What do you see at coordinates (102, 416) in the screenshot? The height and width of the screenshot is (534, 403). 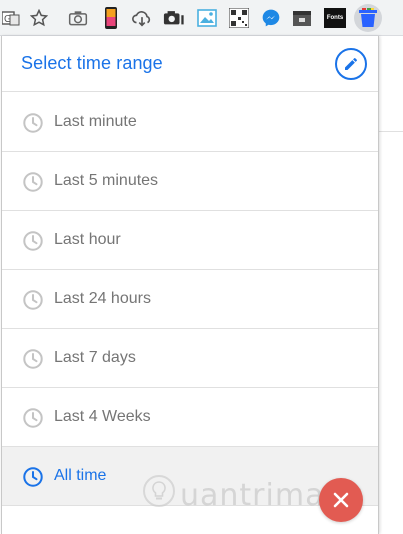 I see `range-label: Last 4 Weeks` at bounding box center [102, 416].